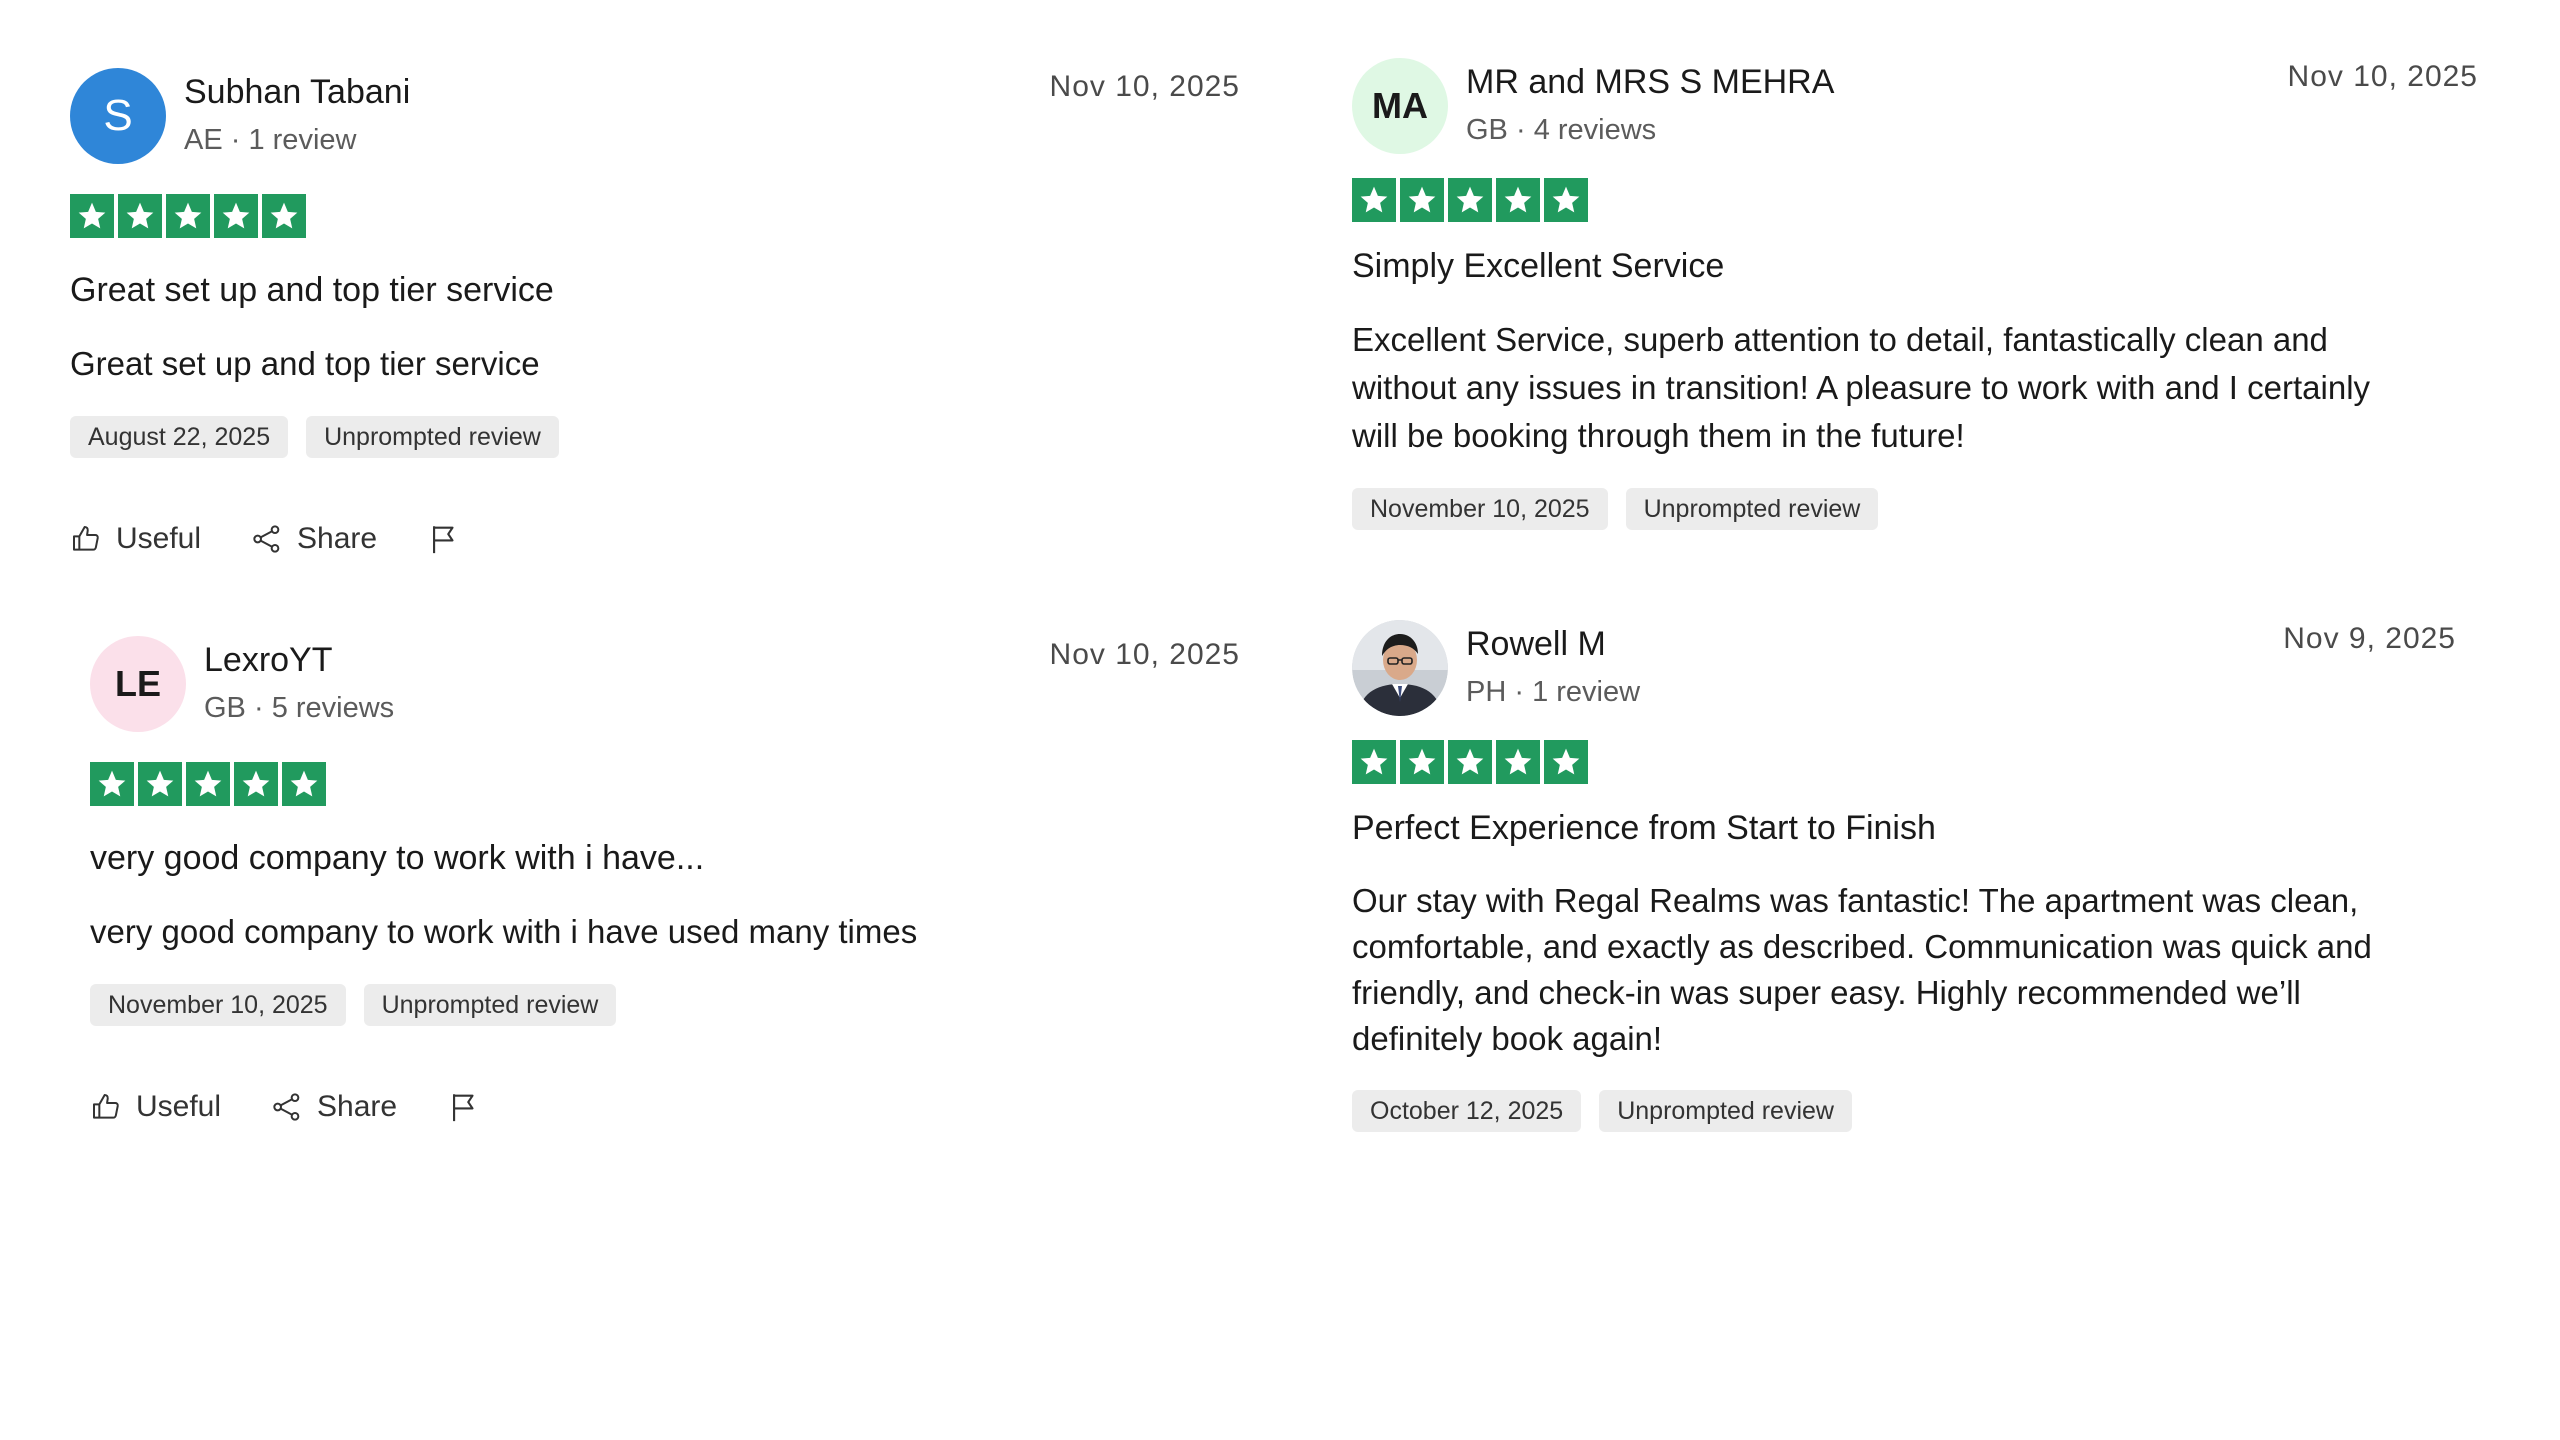 Image resolution: width=2560 pixels, height=1440 pixels. Describe the element at coordinates (1915, 266) in the screenshot. I see `review-title: Simply Excellent Service` at that location.